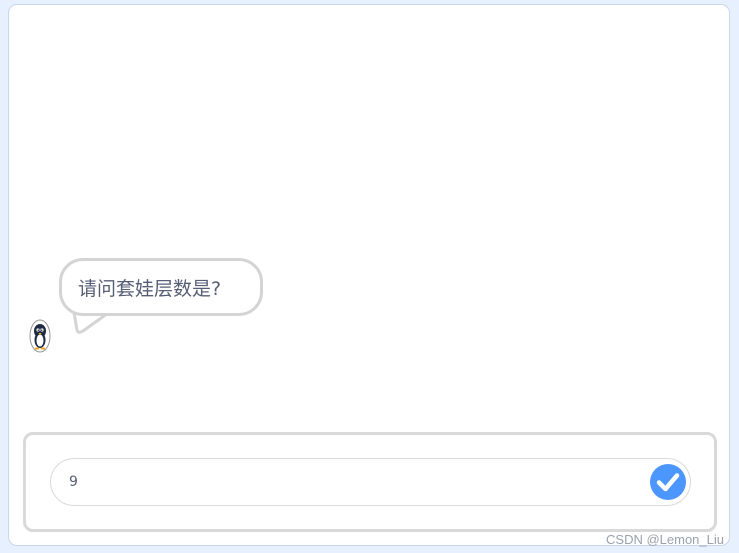 The height and width of the screenshot is (553, 739). Describe the element at coordinates (665, 539) in the screenshot. I see `watermark: CSDN @Lemon_Liu` at that location.